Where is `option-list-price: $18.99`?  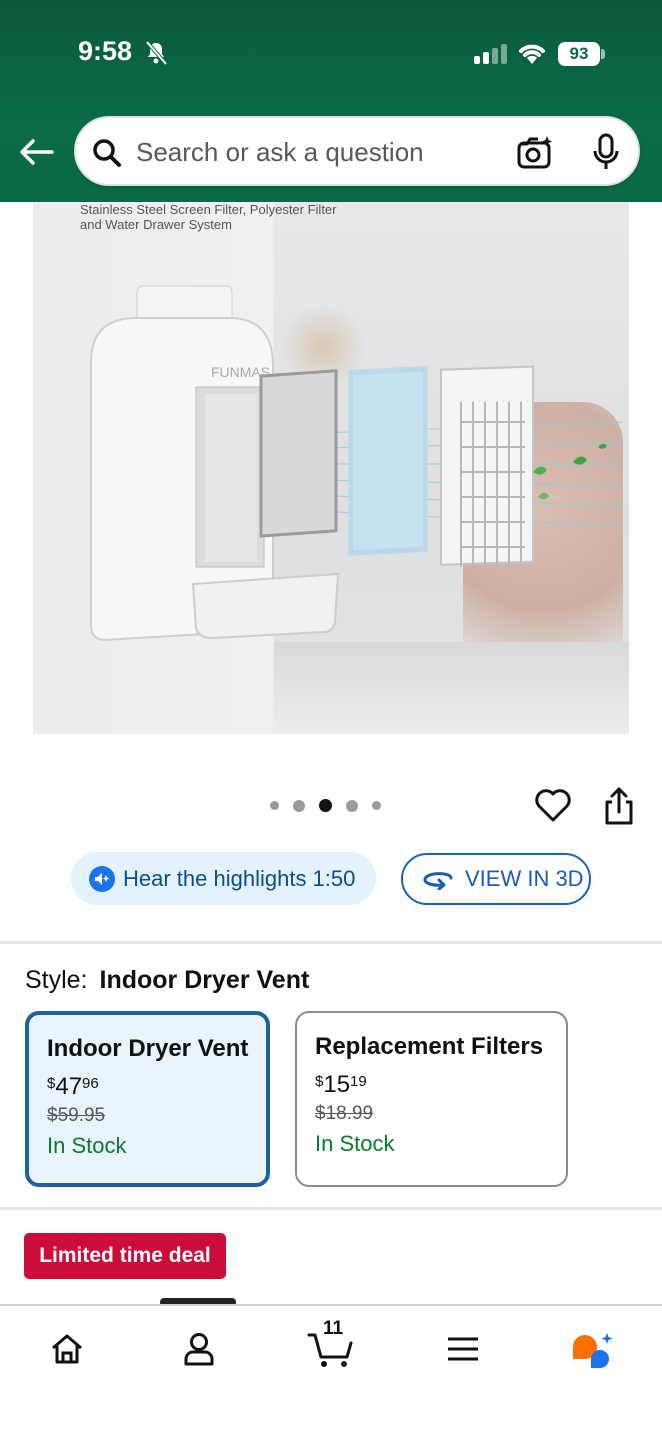 option-list-price: $18.99 is located at coordinates (344, 1113).